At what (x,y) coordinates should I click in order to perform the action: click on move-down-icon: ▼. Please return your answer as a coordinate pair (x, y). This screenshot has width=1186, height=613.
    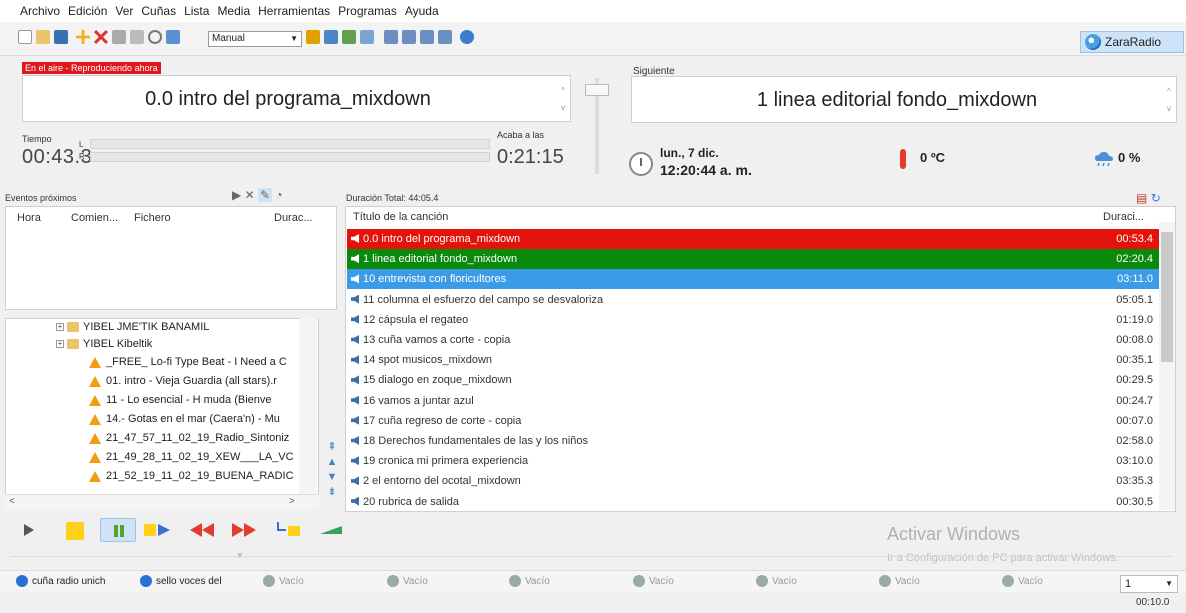
    Looking at the image, I should click on (332, 477).